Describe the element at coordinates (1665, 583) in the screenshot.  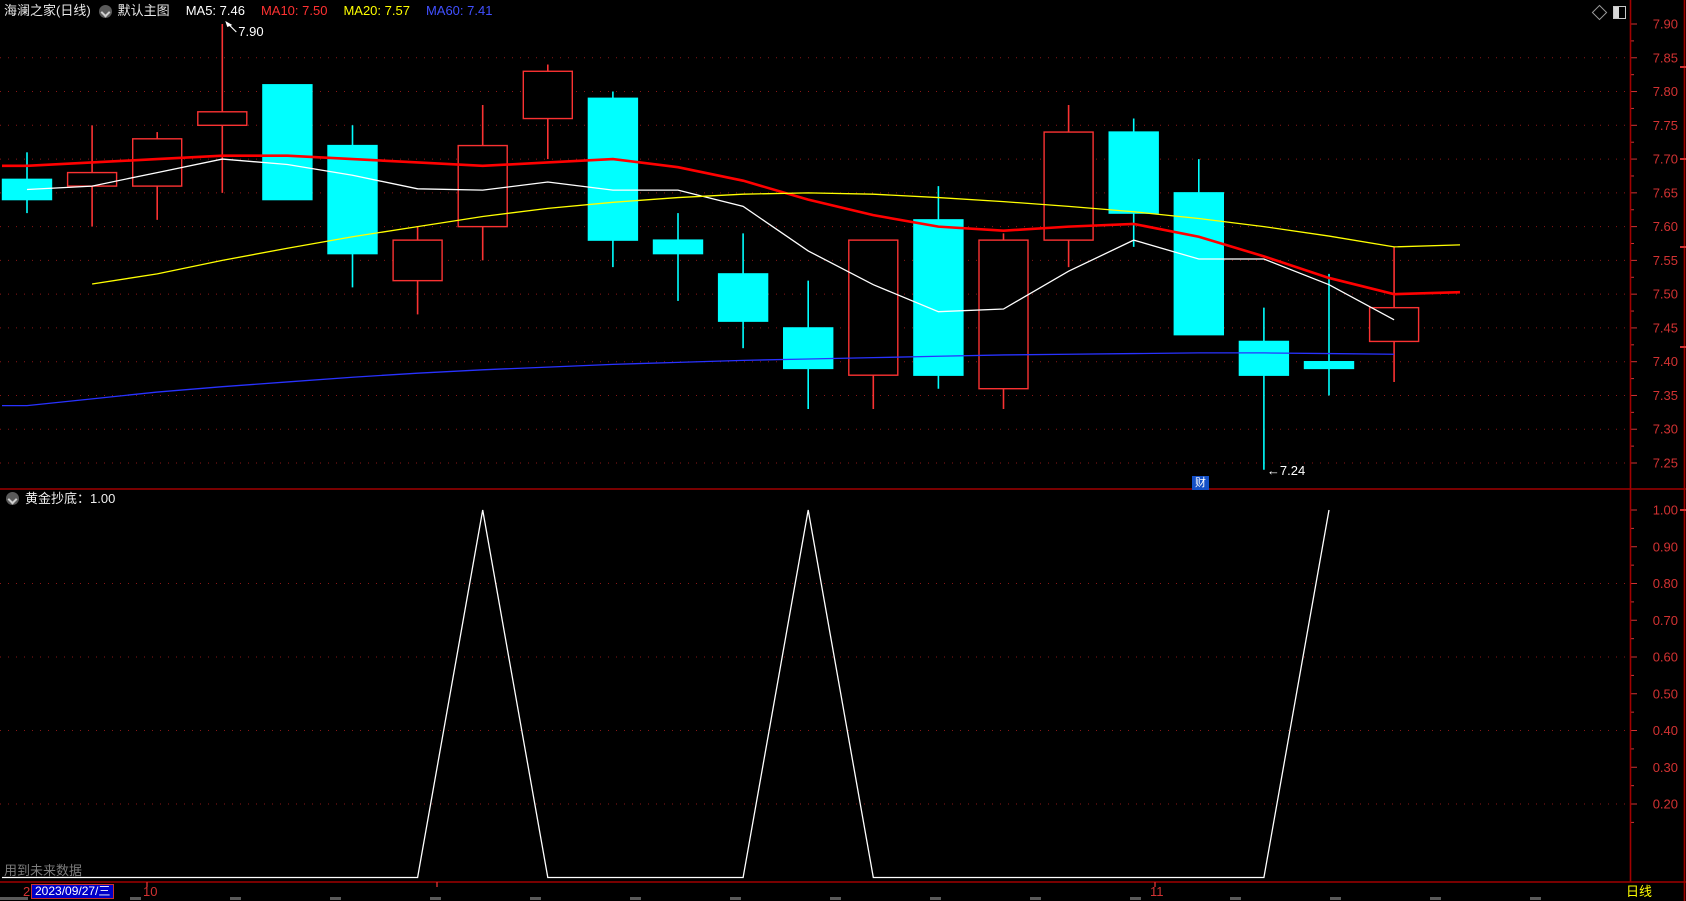
I see `svg-text: 0.80` at that location.